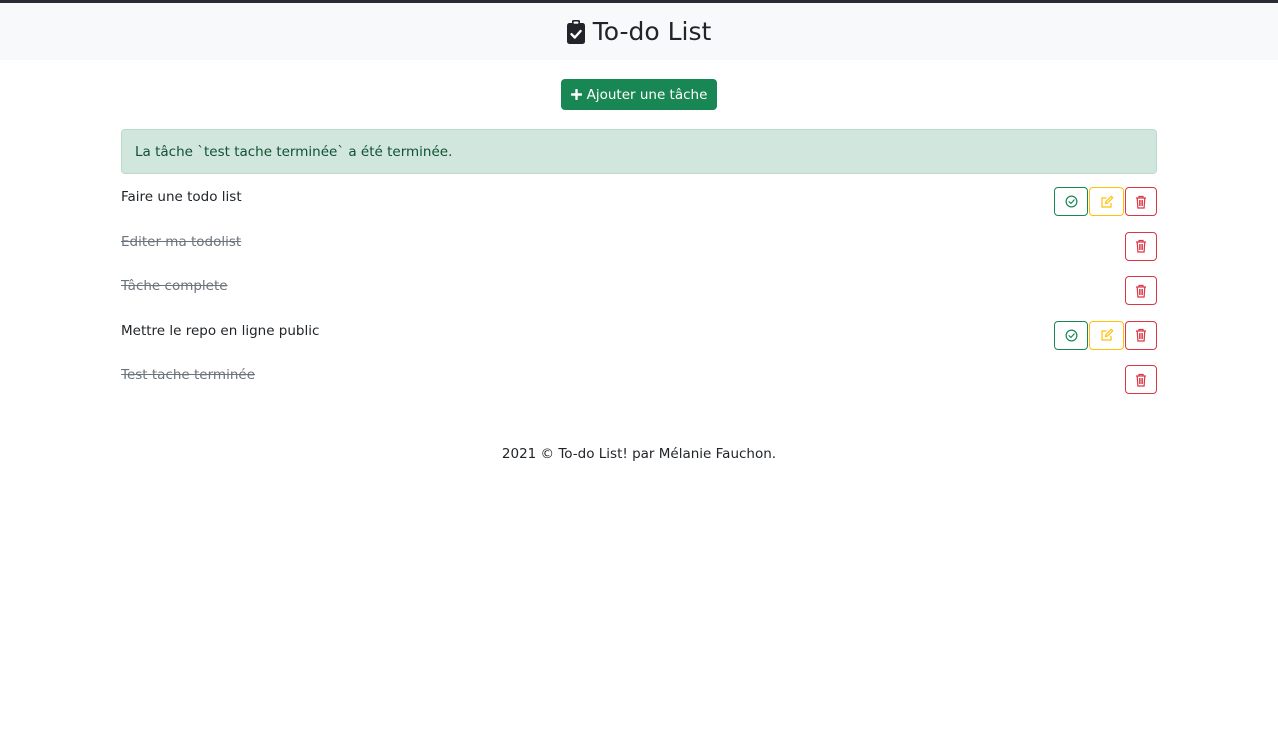  I want to click on clipboard-check-icon, so click(575, 32).